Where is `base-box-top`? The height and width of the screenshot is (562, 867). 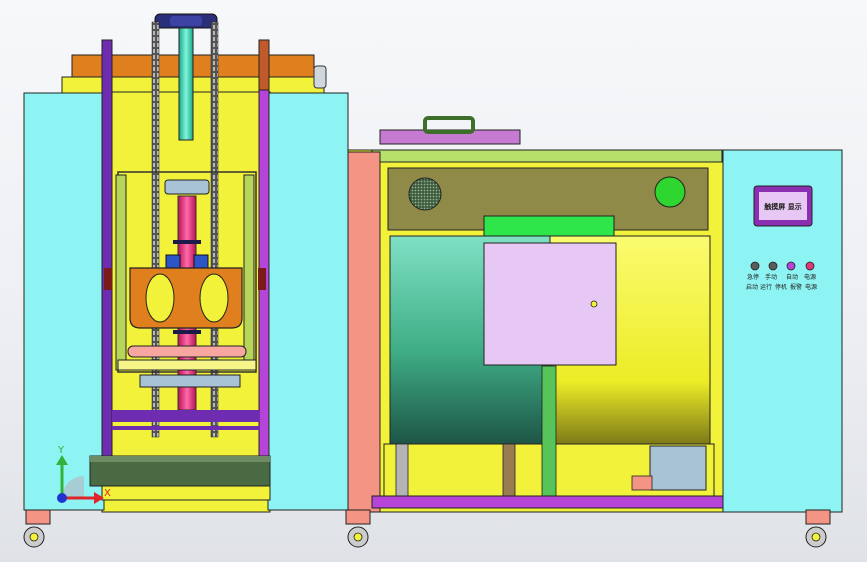
base-box-top is located at coordinates (180, 459).